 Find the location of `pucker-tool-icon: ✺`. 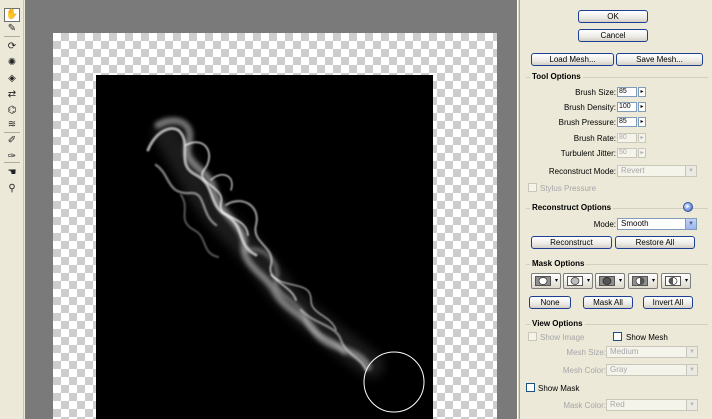

pucker-tool-icon: ✺ is located at coordinates (12, 63).